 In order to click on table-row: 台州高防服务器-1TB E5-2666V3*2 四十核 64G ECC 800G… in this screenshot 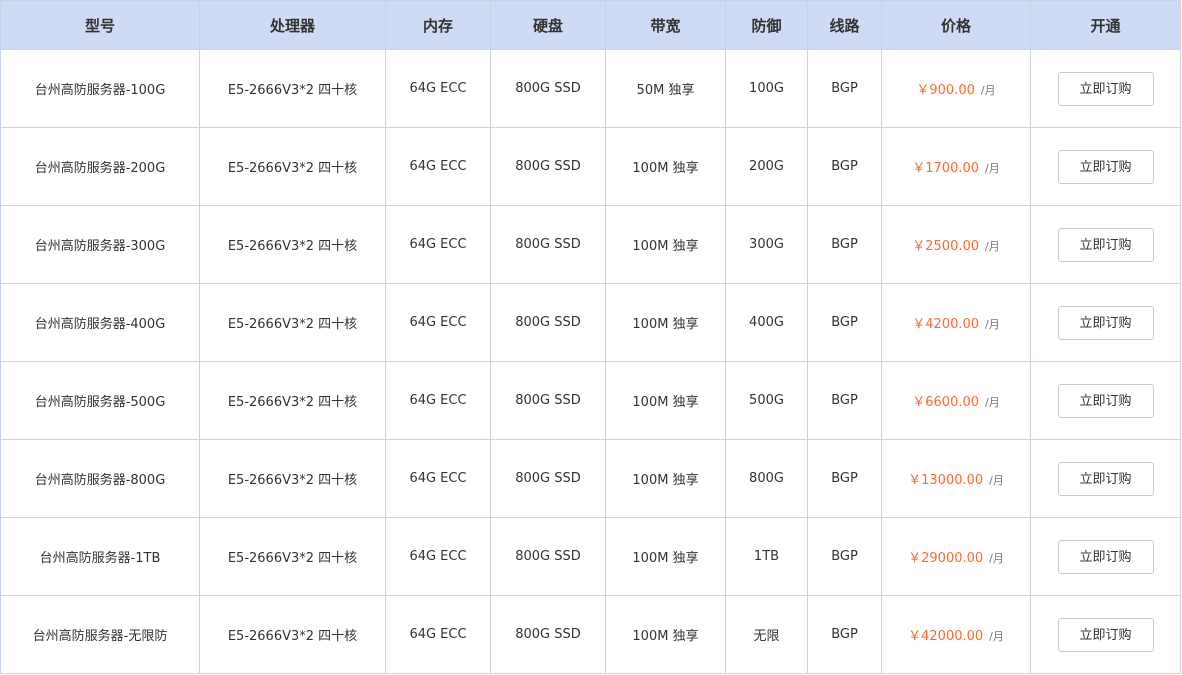, I will do `click(590, 556)`.